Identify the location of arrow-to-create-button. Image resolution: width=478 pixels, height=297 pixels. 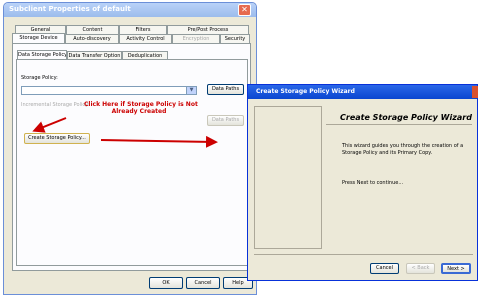
(49, 125).